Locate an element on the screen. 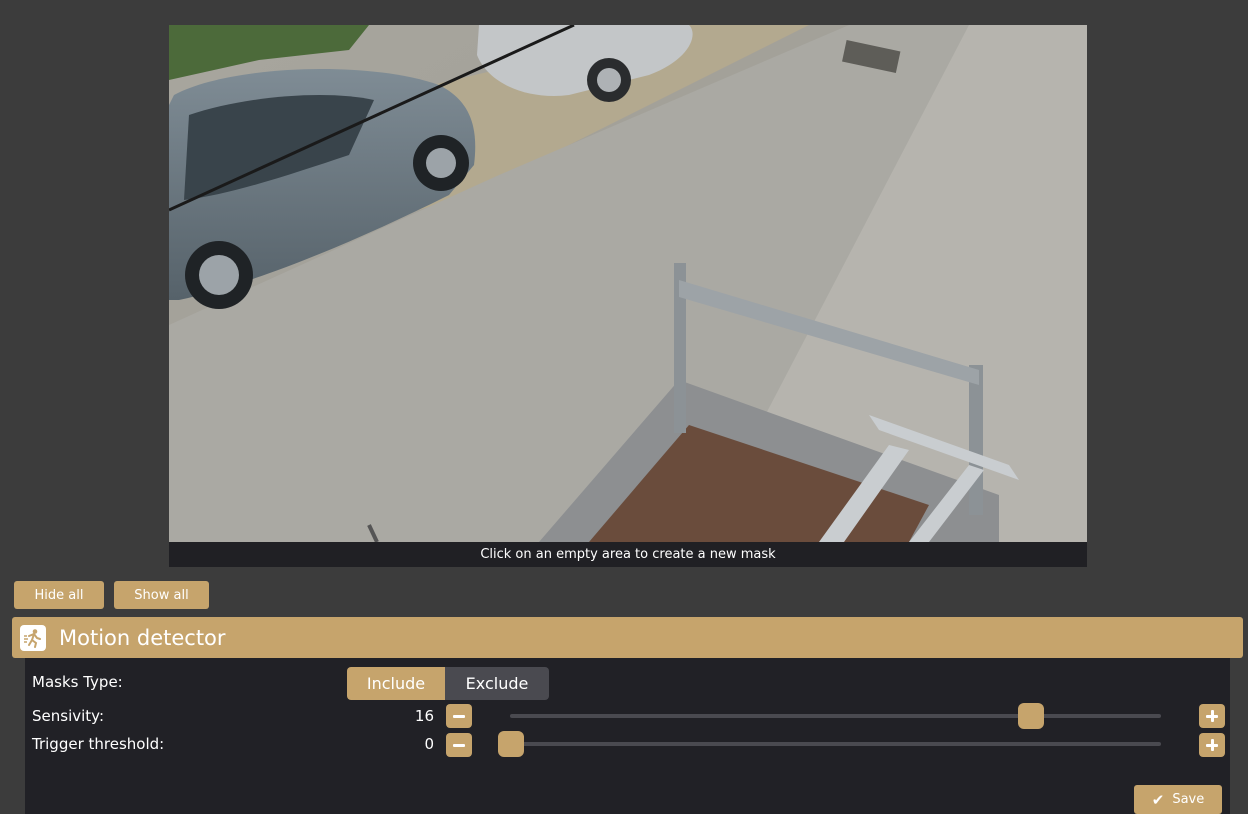 The width and height of the screenshot is (1248, 814). masks-type-include-button: Include is located at coordinates (396, 683).